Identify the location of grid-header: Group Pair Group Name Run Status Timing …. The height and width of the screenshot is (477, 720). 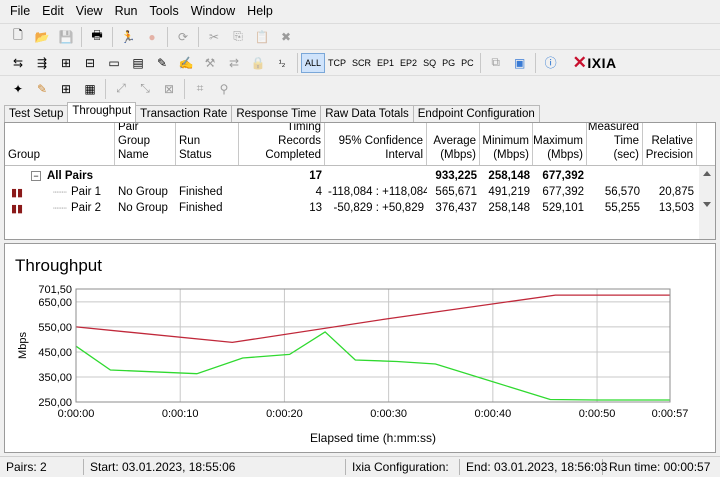
(360, 144).